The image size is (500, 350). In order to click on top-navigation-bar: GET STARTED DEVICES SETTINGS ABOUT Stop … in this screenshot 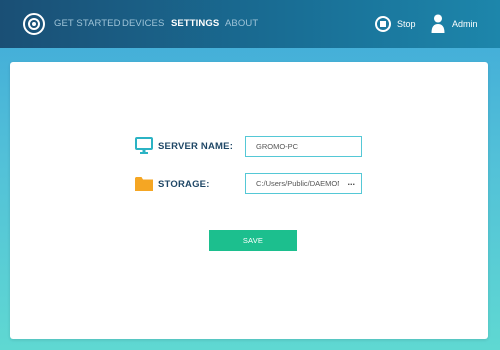, I will do `click(250, 24)`.